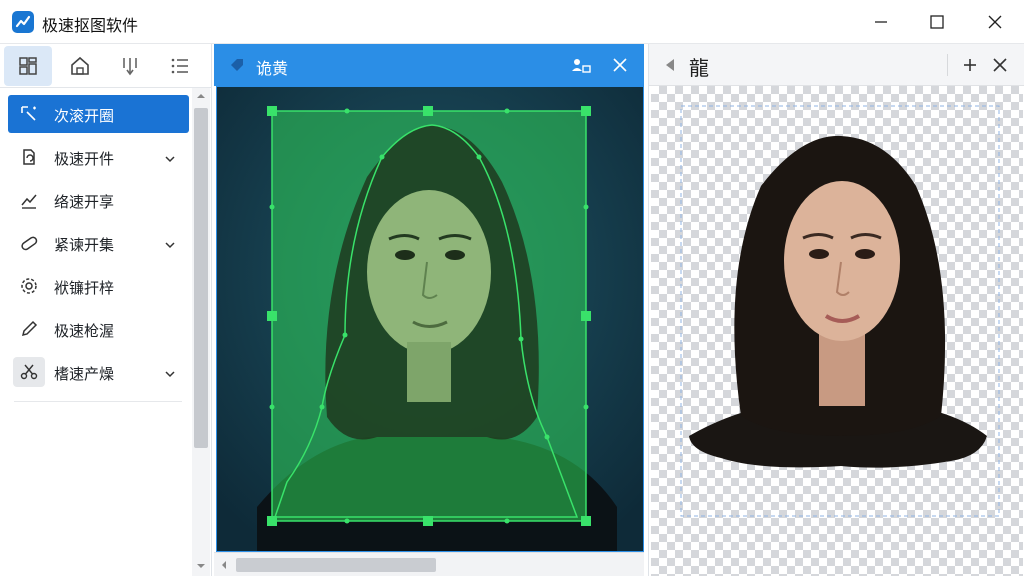  Describe the element at coordinates (29, 200) in the screenshot. I see `trend-icon` at that location.